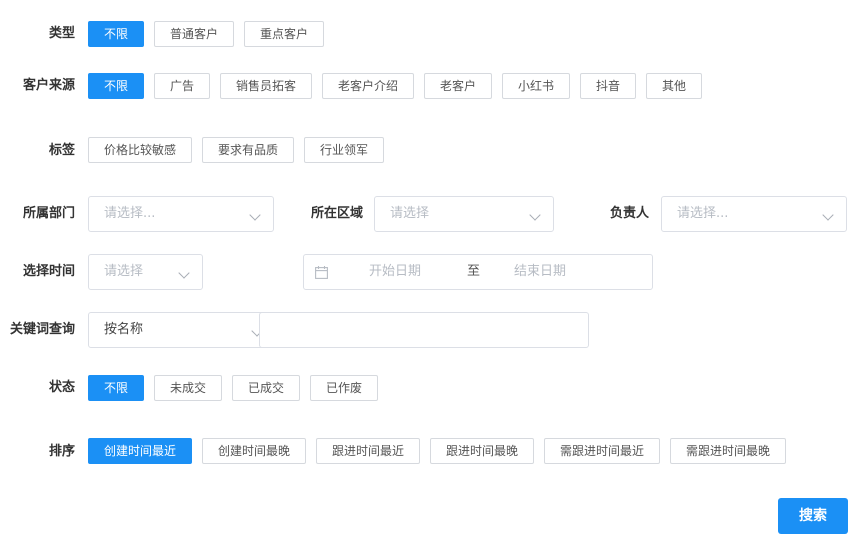  What do you see at coordinates (728, 451) in the screenshot?
I see `sort-option-need-followup-late: 需跟进时间最晚` at bounding box center [728, 451].